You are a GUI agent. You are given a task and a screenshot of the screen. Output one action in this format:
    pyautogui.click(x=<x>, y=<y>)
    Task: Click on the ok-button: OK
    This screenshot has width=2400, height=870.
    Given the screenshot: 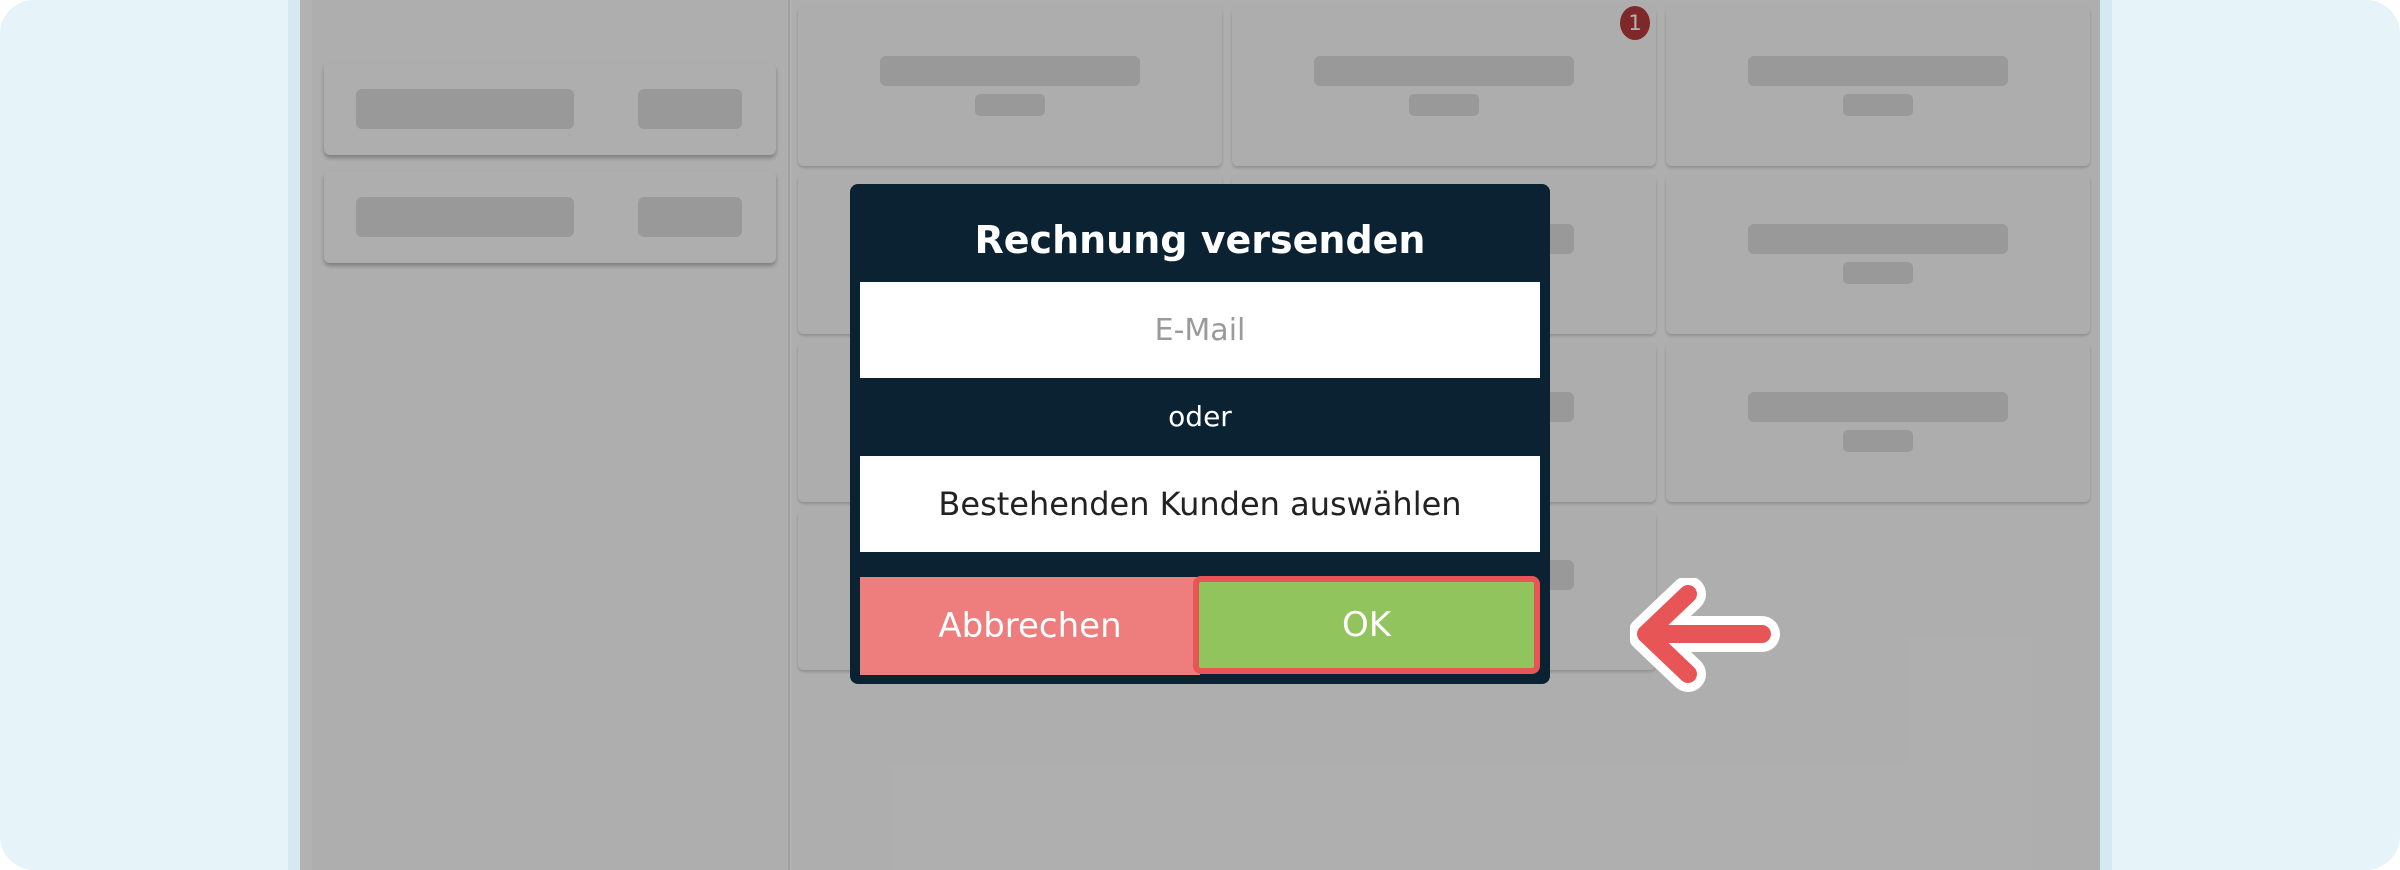 What is the action you would take?
    pyautogui.click(x=1366, y=625)
    